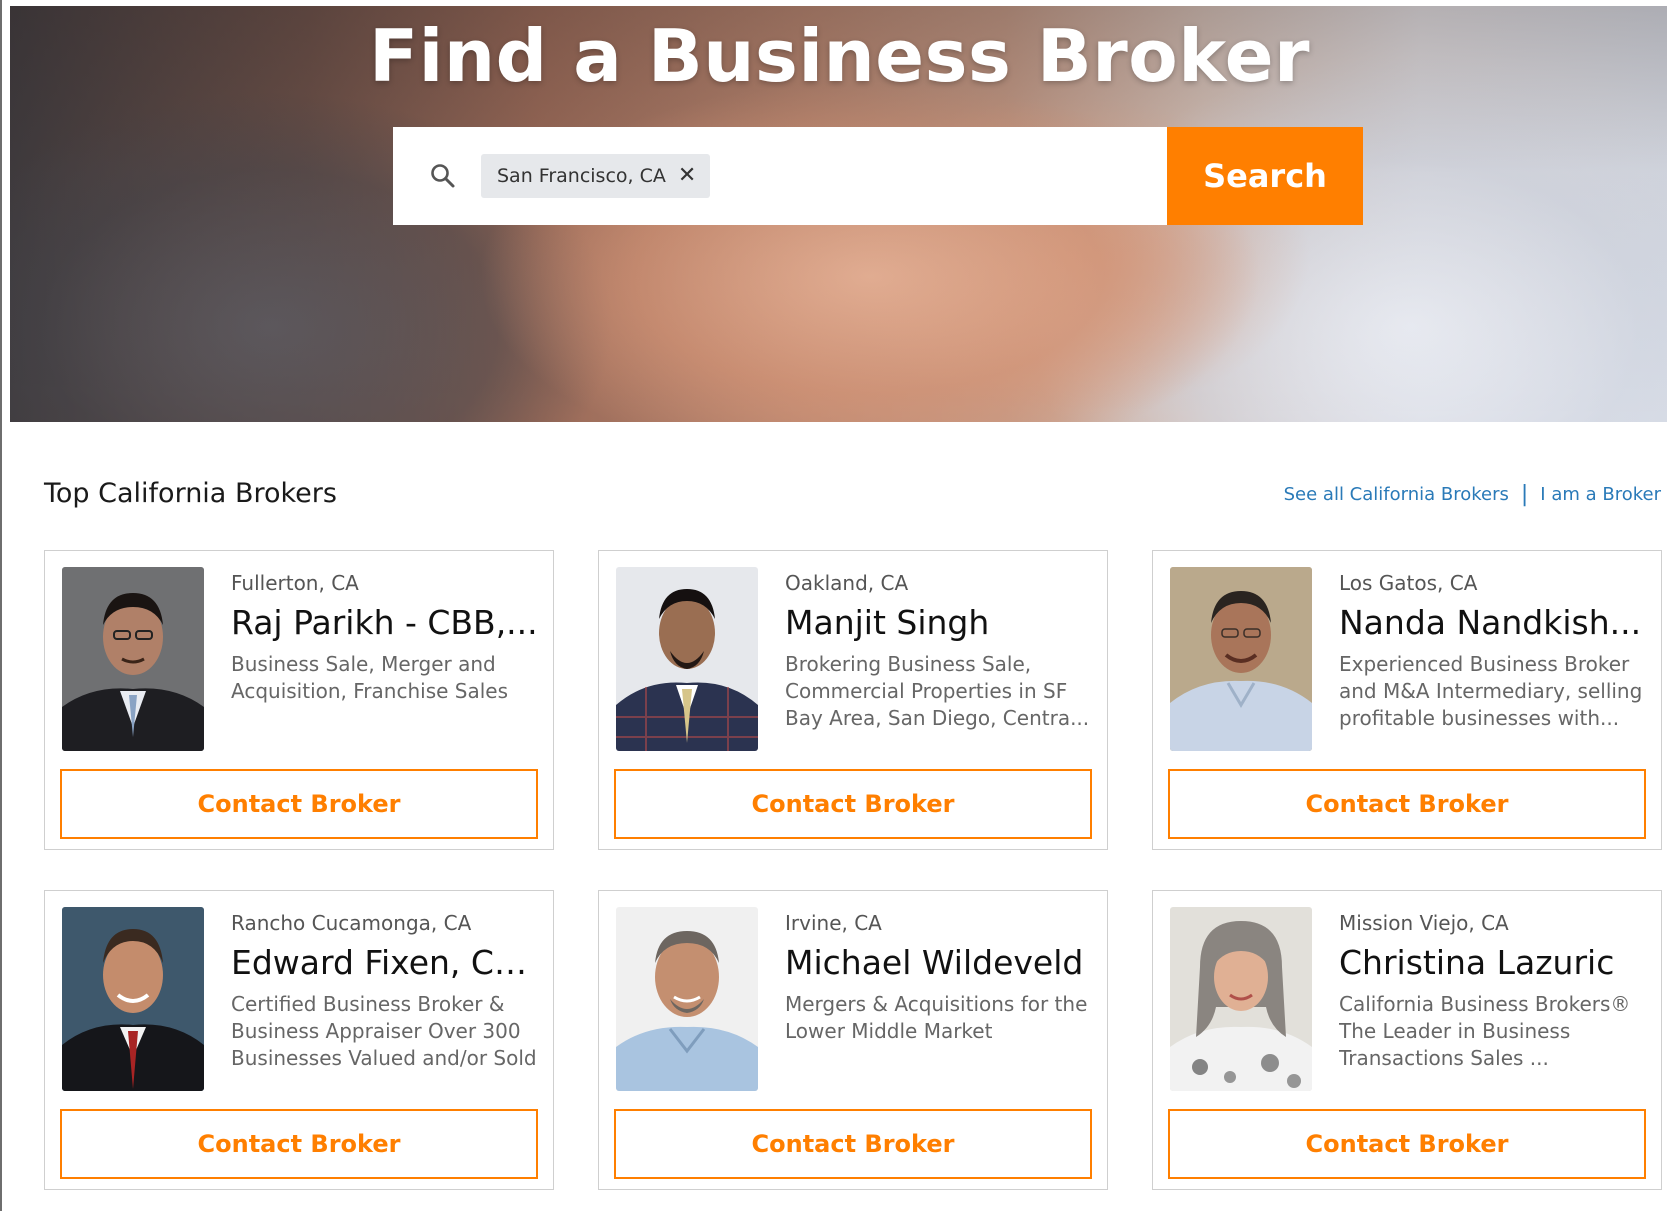  I want to click on broker-location: Fullerton, CA, so click(295, 583).